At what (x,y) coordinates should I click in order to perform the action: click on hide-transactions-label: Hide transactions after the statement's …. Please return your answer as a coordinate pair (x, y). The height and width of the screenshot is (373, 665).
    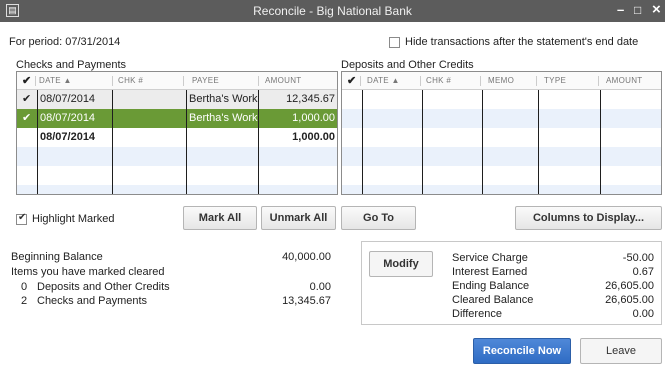
    Looking at the image, I should click on (522, 42).